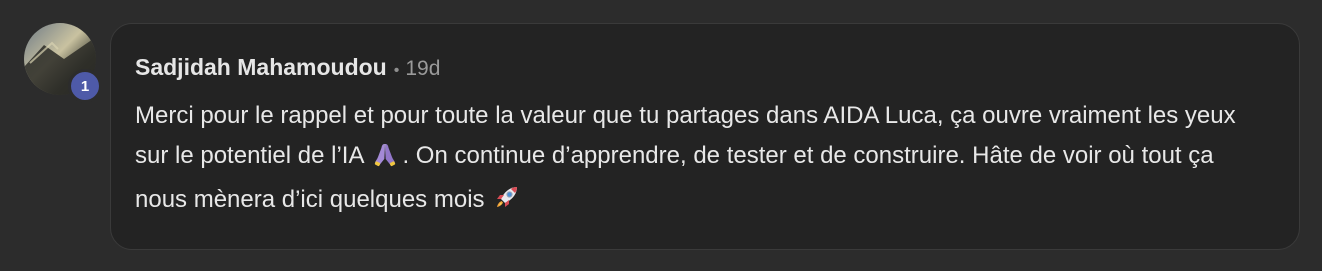  What do you see at coordinates (717, 69) in the screenshot?
I see `comment-meta: Sadjidah Mahamoudou • 19d` at bounding box center [717, 69].